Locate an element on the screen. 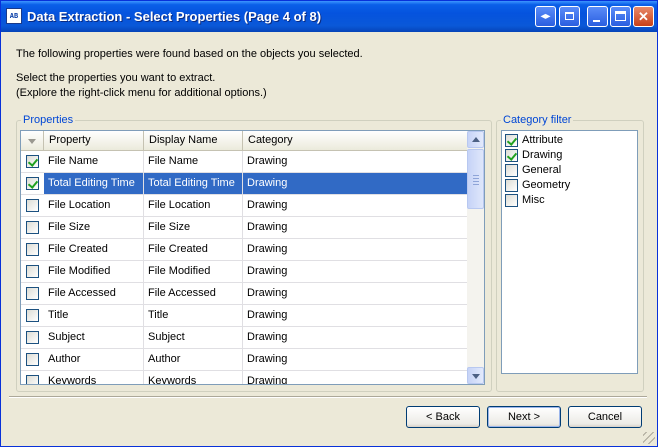 This screenshot has width=658, height=447. arrow-up-icon is located at coordinates (476, 139).